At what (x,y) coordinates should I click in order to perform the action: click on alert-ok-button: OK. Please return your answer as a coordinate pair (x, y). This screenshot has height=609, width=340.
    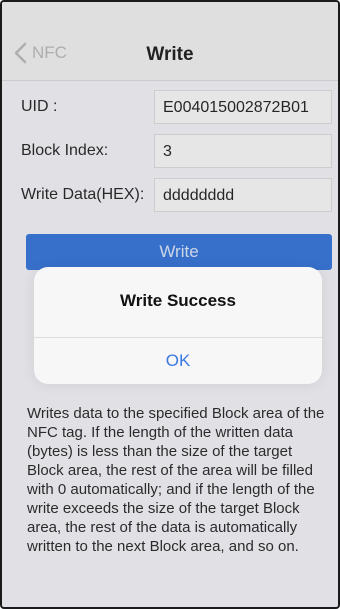
    Looking at the image, I should click on (178, 361).